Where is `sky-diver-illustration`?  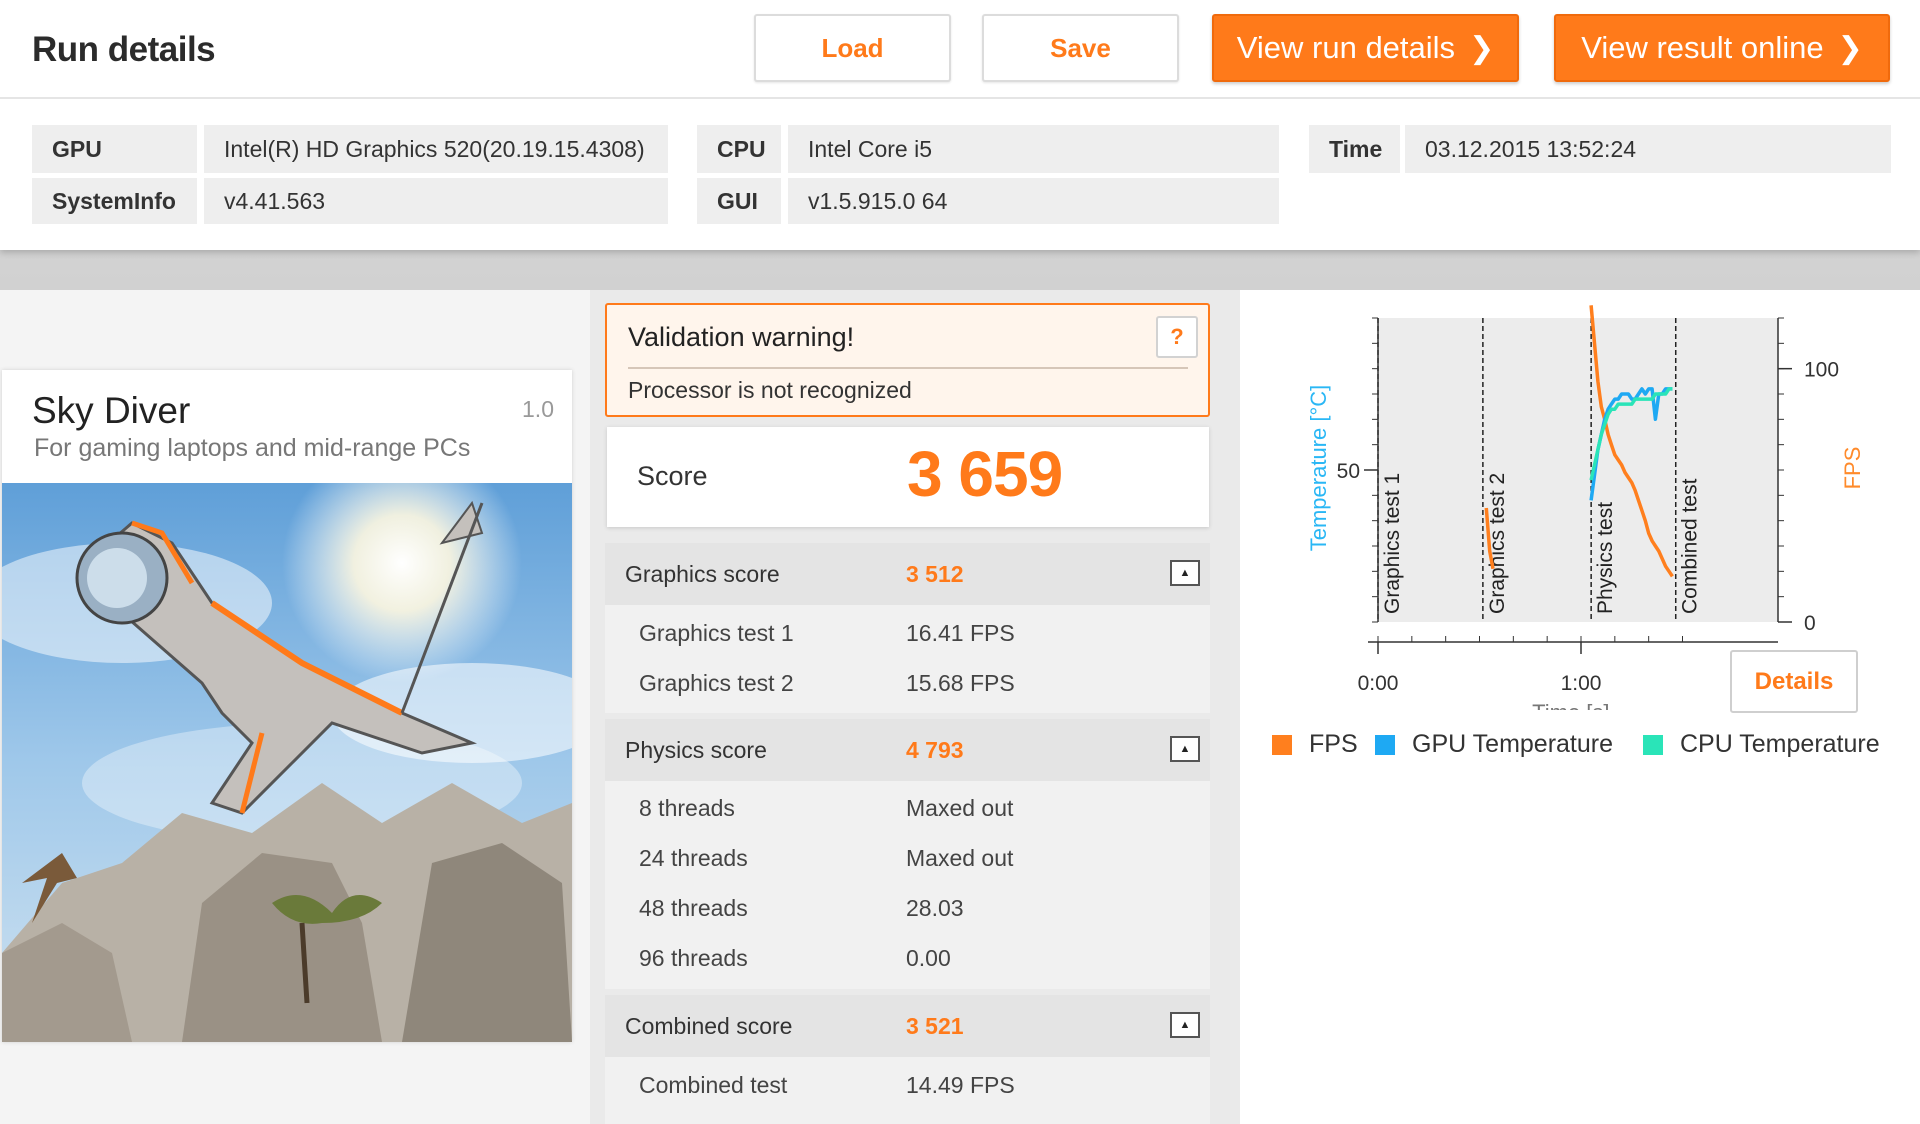 sky-diver-illustration is located at coordinates (287, 762).